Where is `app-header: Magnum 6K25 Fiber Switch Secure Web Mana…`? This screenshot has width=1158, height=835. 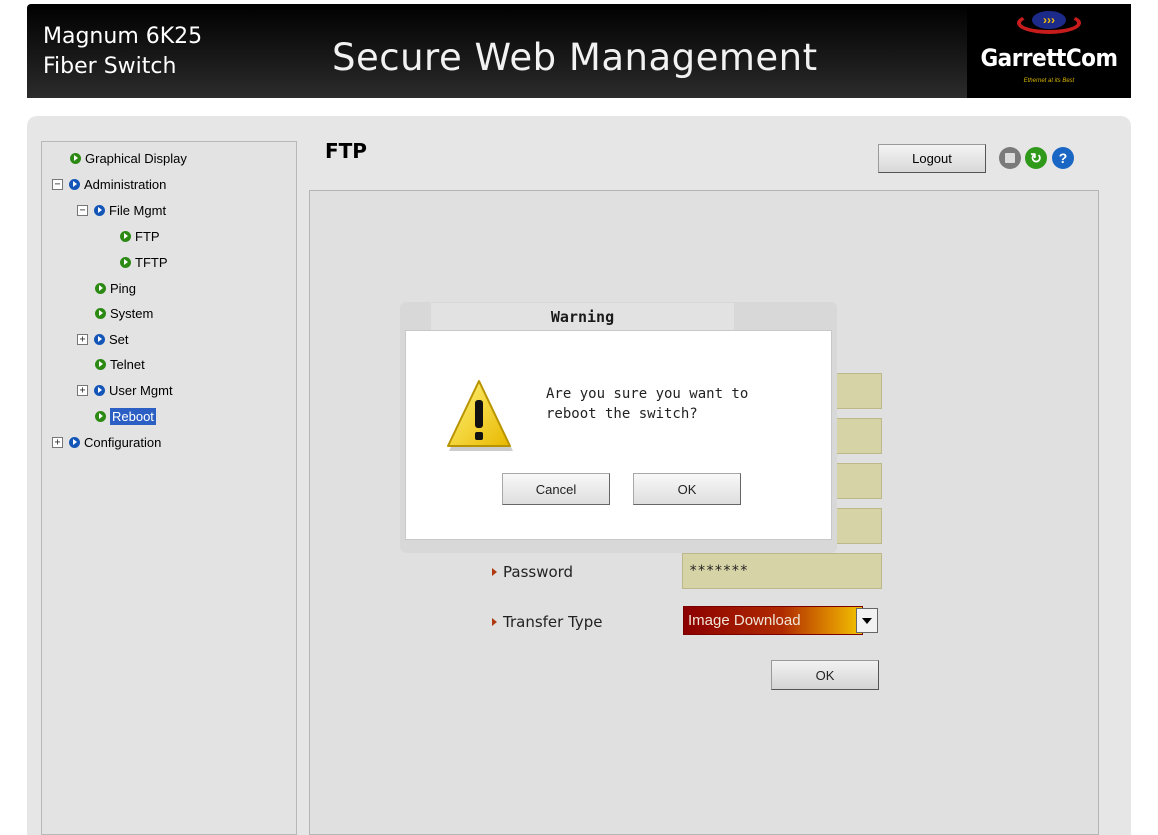
app-header: Magnum 6K25 Fiber Switch Secure Web Mana… is located at coordinates (579, 51).